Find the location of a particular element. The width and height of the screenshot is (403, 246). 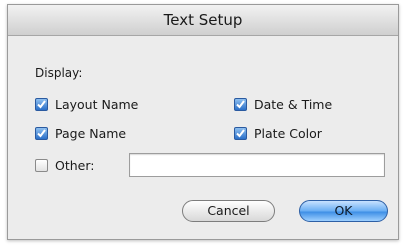

plate-color-checkbox: Plate Color is located at coordinates (278, 133).